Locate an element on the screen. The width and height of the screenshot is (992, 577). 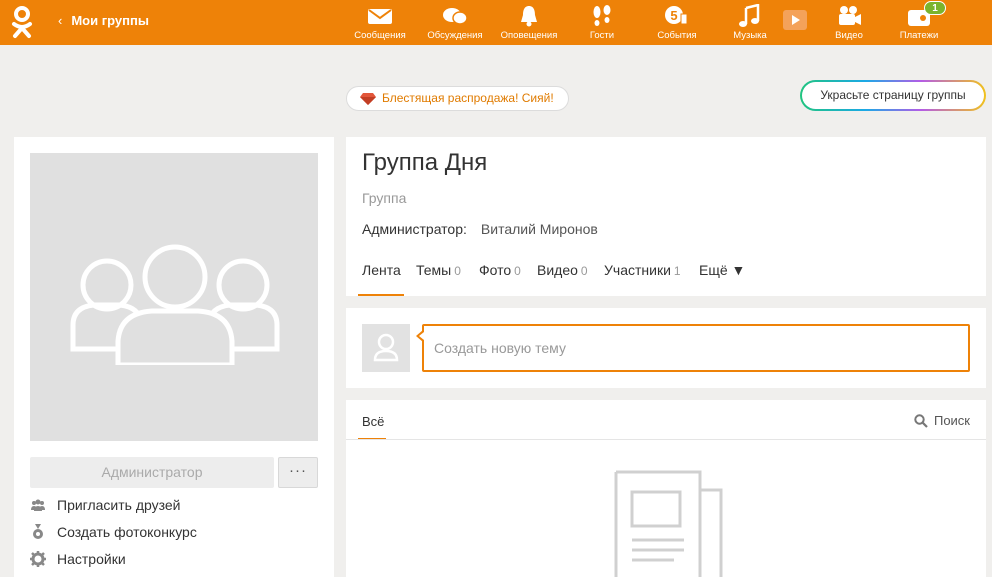
feed-search-label: Поиск is located at coordinates (951, 420).